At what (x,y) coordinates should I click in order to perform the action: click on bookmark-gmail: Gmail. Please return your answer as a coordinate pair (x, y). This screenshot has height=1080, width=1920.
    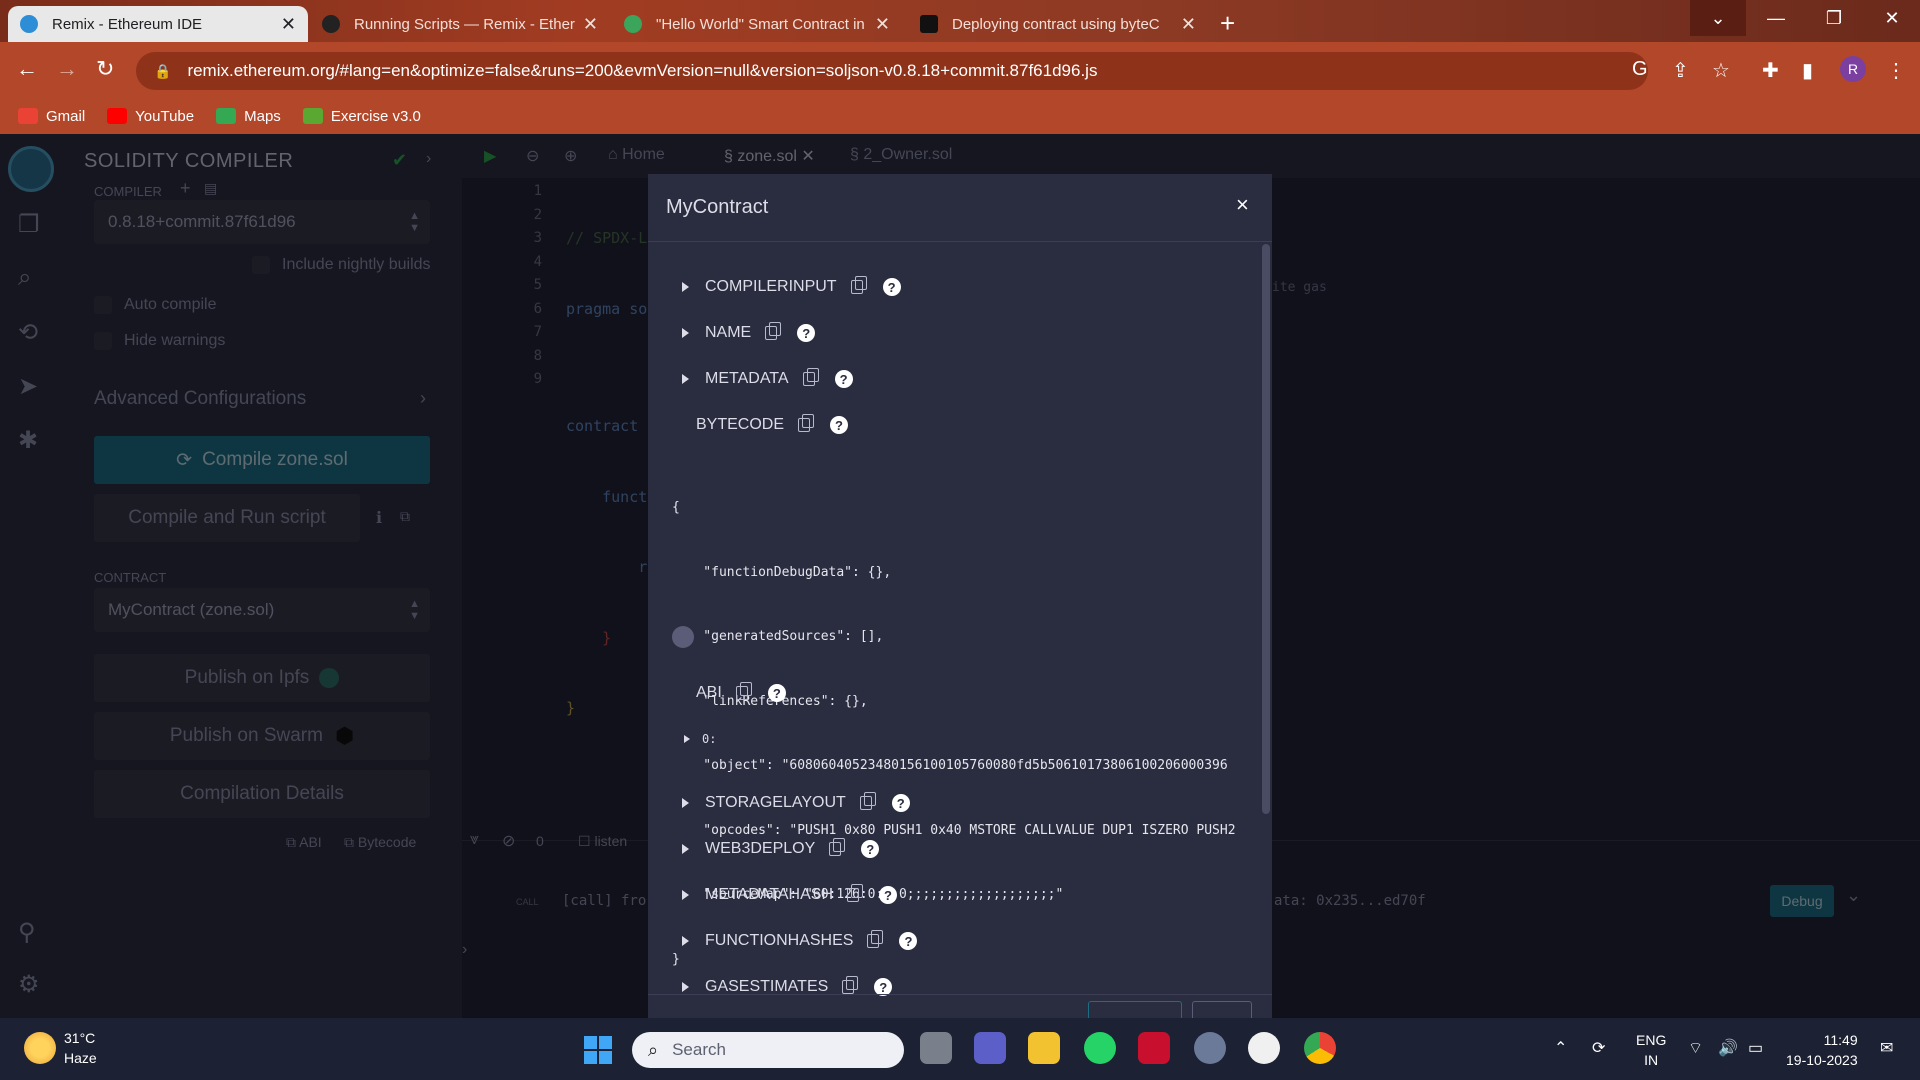
    Looking at the image, I should click on (51, 116).